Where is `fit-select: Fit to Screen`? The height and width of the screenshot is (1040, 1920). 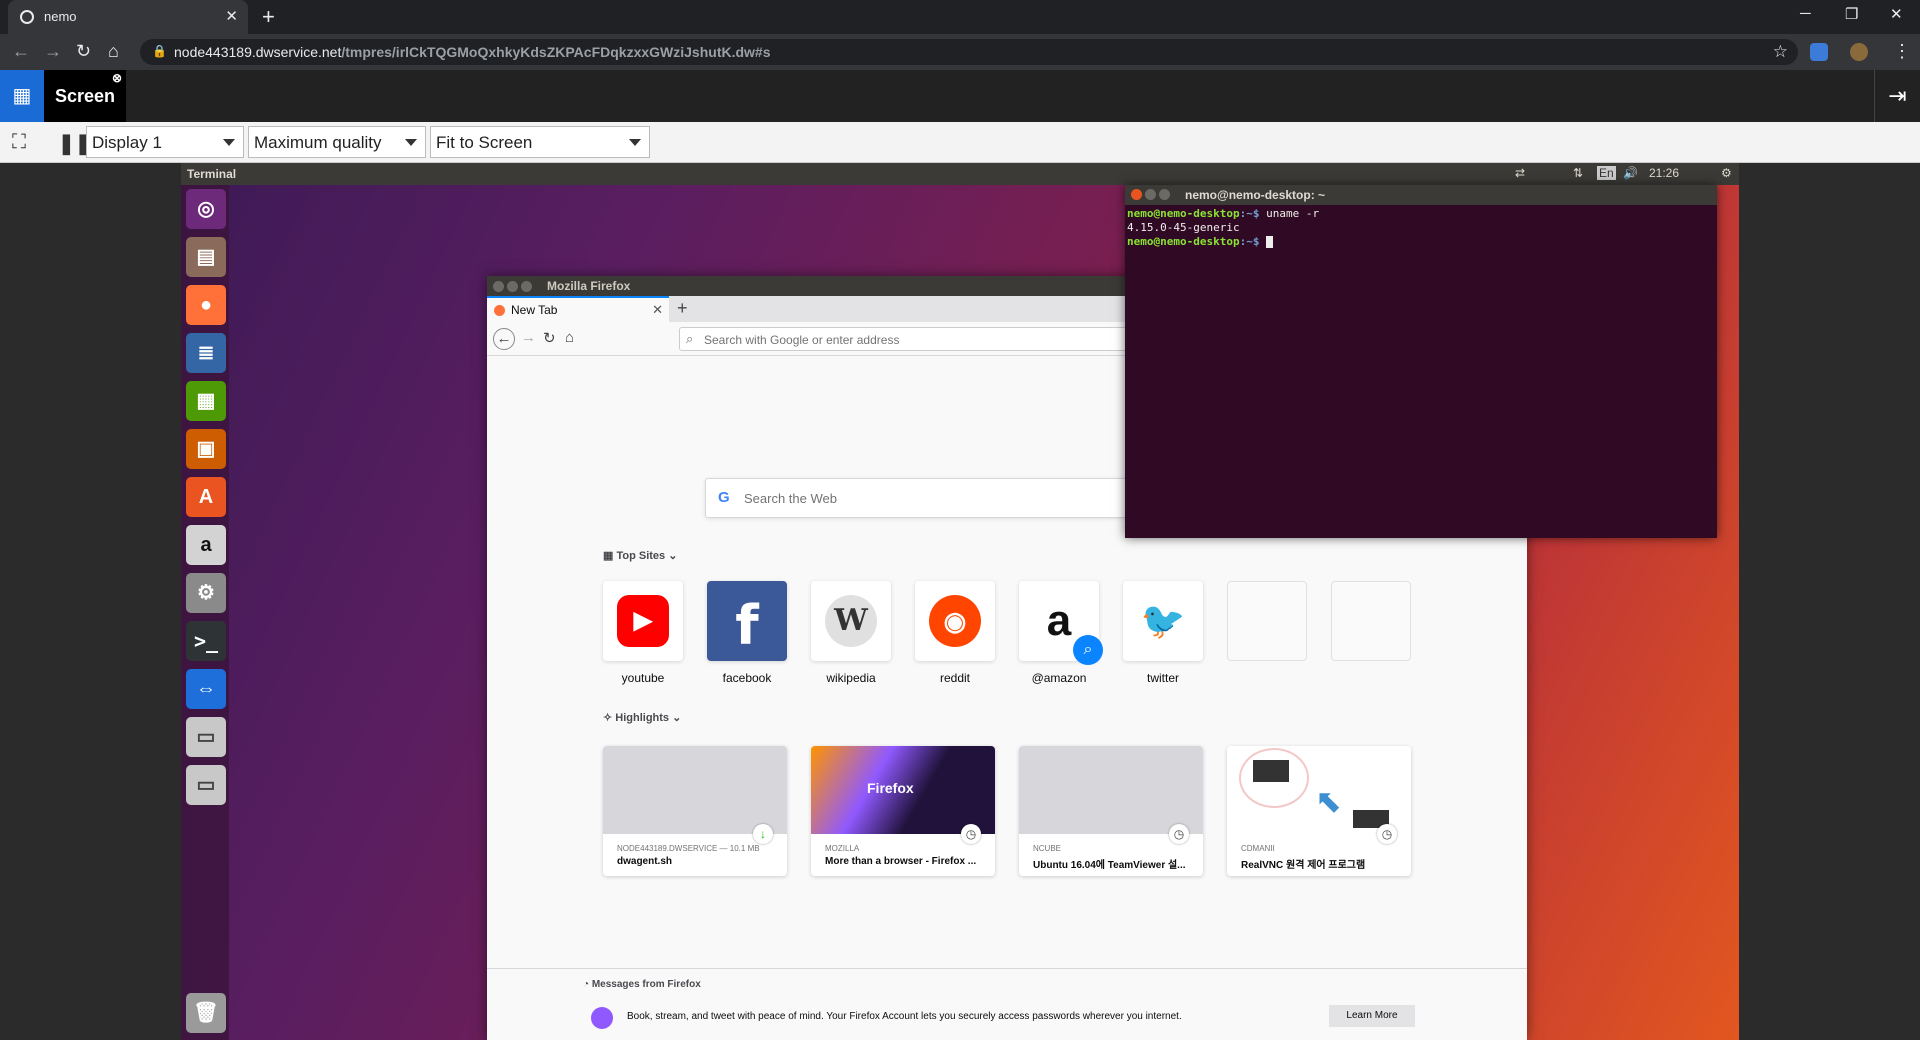
fit-select: Fit to Screen is located at coordinates (540, 142).